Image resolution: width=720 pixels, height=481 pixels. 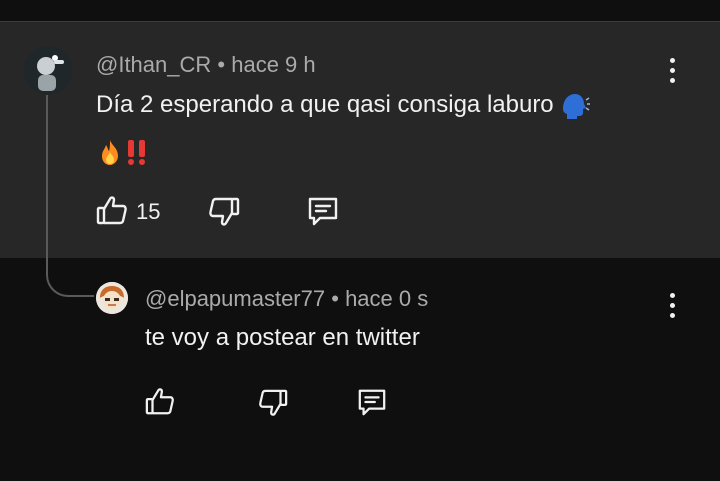 What do you see at coordinates (360, 11) in the screenshot?
I see `top-divider` at bounding box center [360, 11].